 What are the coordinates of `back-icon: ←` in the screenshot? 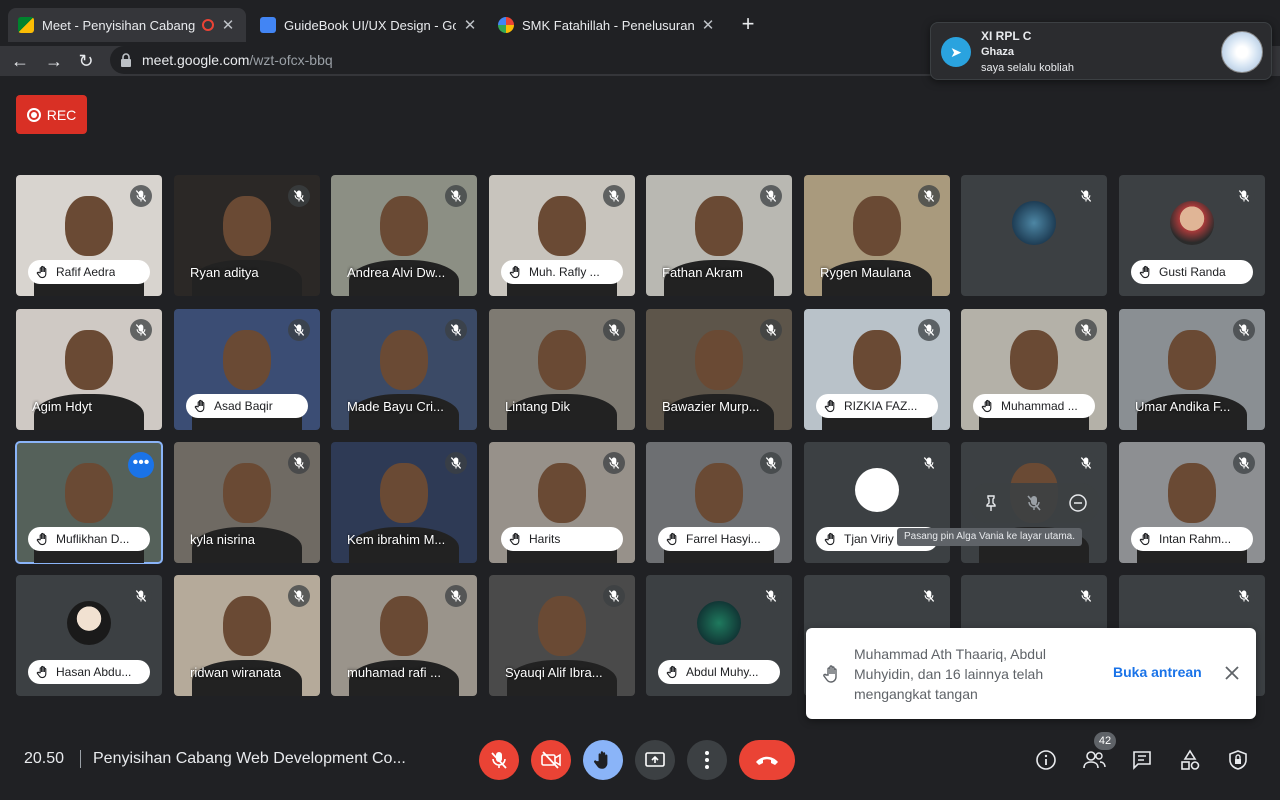 It's located at (20, 61).